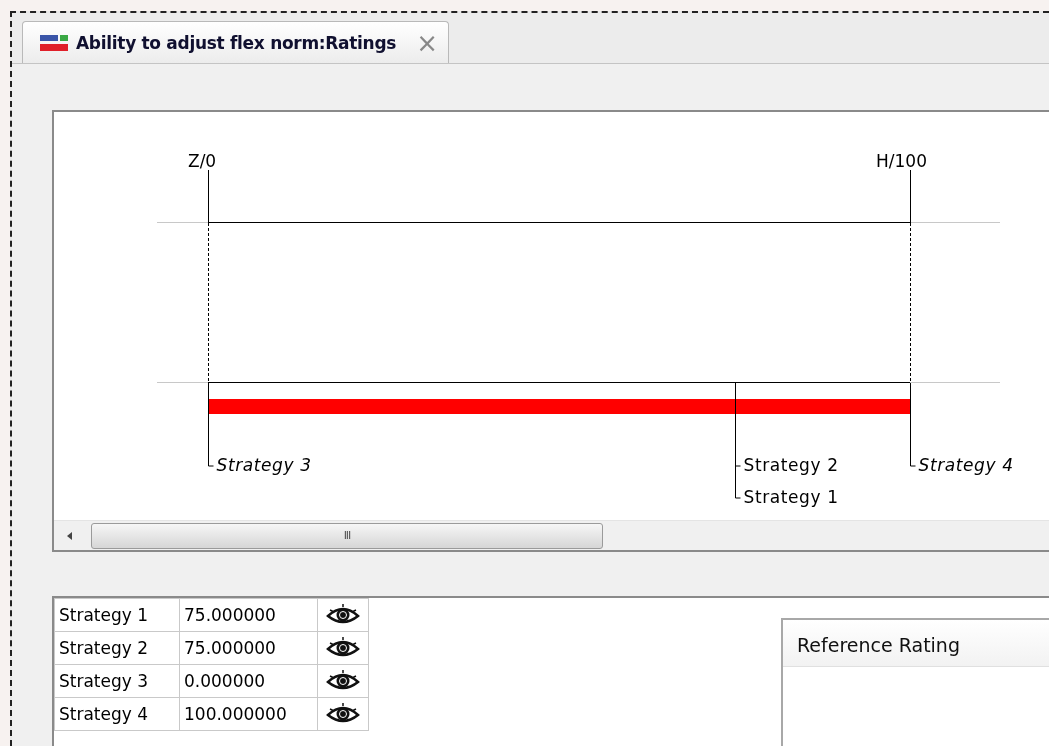  Describe the element at coordinates (347, 535) in the screenshot. I see `scrollbar-thumb: III` at that location.